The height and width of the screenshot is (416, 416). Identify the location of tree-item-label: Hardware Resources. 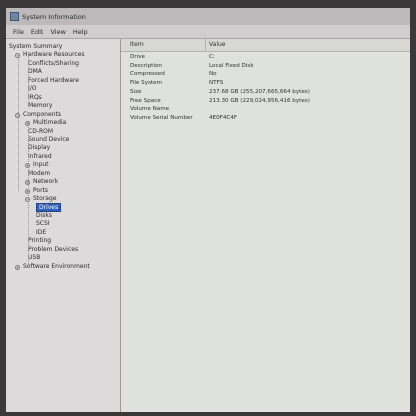
(54, 55).